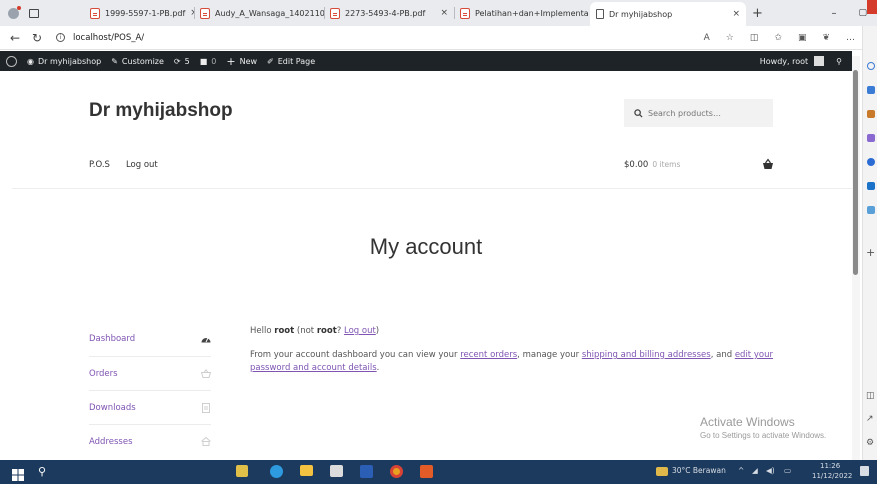 The height and width of the screenshot is (484, 877). What do you see at coordinates (488, 355) in the screenshot?
I see `recent-orders-link: recent orders` at bounding box center [488, 355].